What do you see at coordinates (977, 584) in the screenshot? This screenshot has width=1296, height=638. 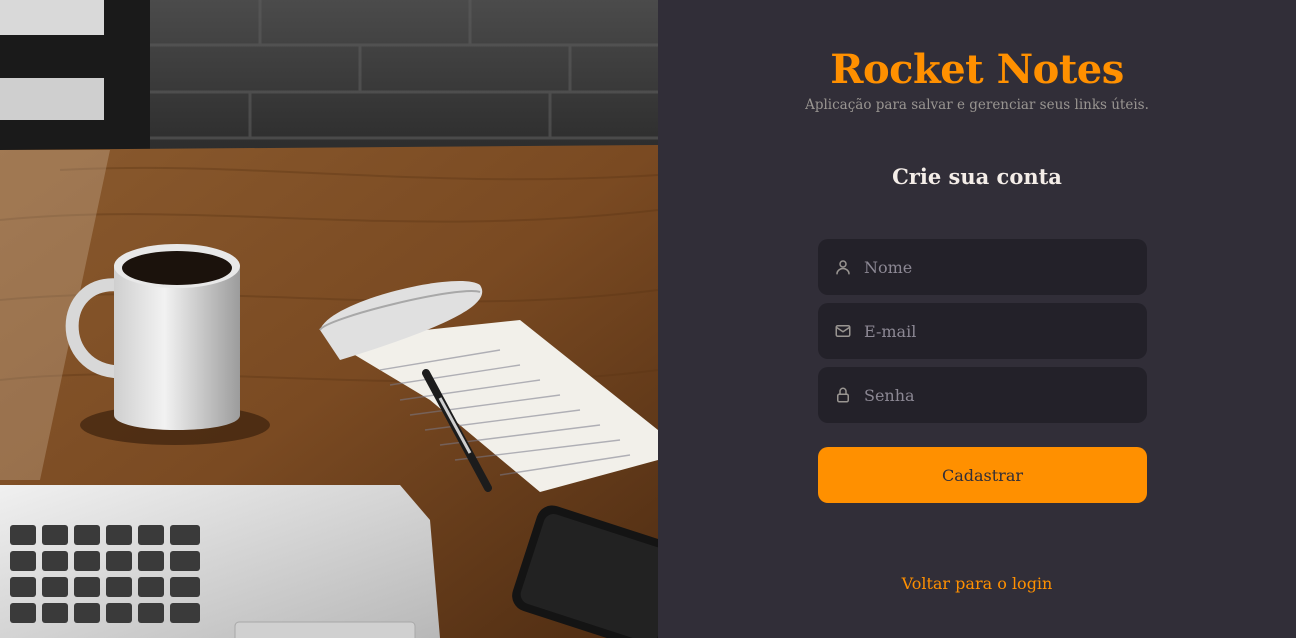 I see `back-to-login-link: Voltar para o login` at bounding box center [977, 584].